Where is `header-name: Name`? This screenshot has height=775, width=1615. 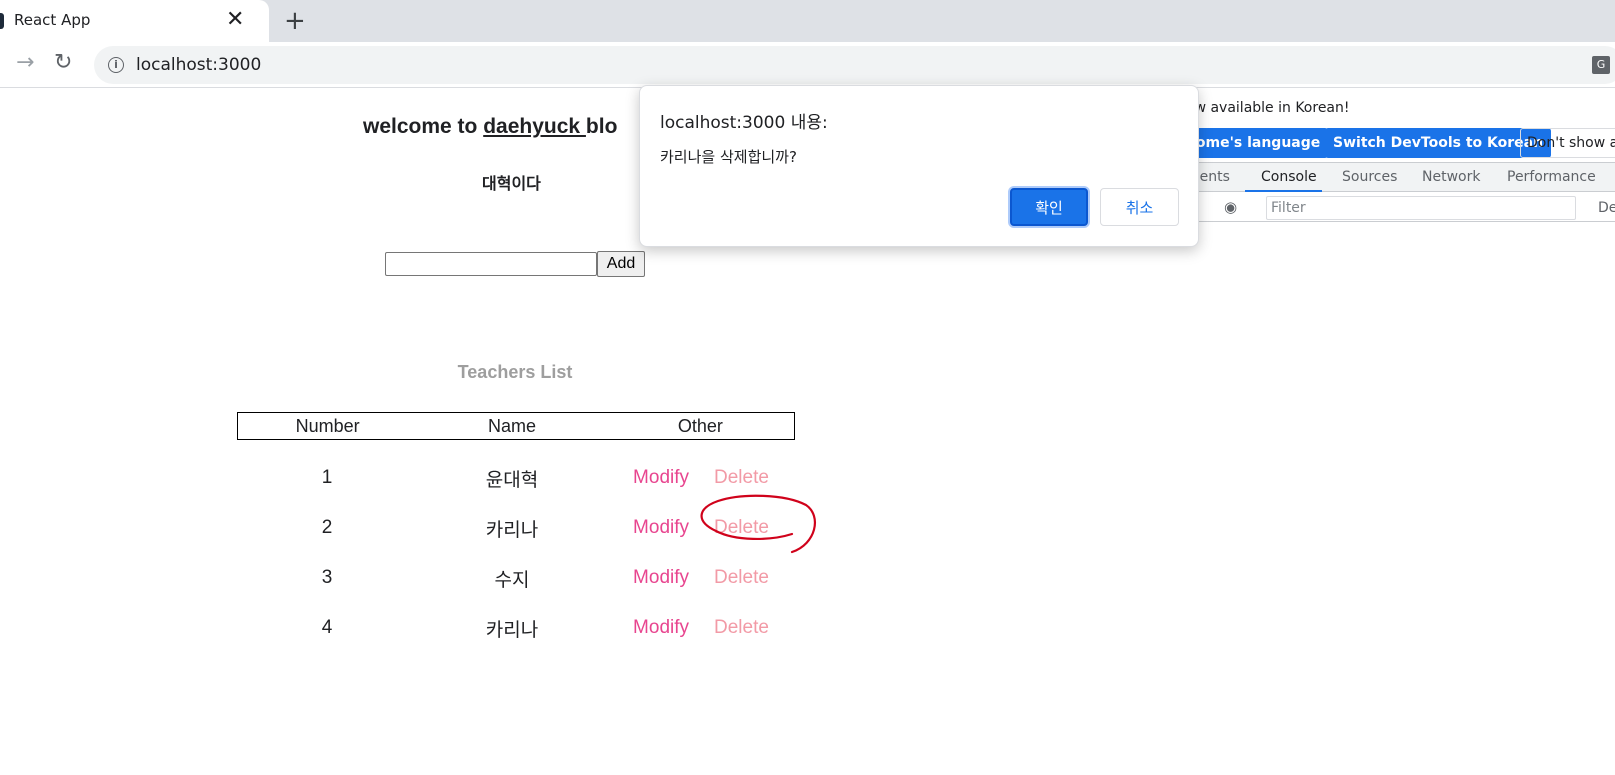 header-name: Name is located at coordinates (512, 425).